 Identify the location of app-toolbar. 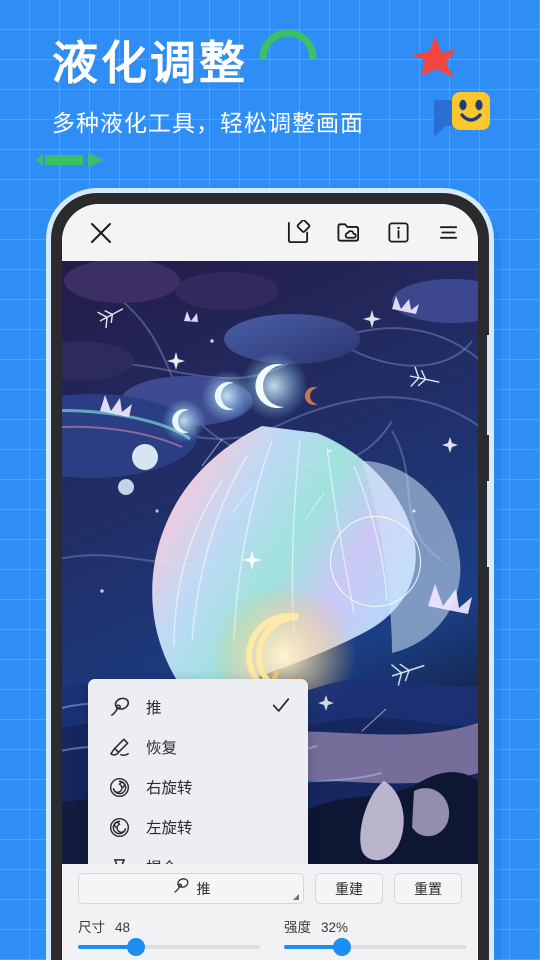
(270, 232).